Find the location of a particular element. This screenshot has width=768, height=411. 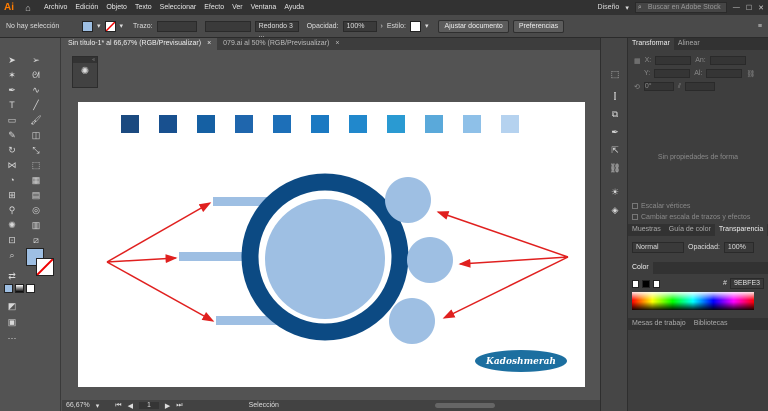

satellite-top is located at coordinates (408, 200).